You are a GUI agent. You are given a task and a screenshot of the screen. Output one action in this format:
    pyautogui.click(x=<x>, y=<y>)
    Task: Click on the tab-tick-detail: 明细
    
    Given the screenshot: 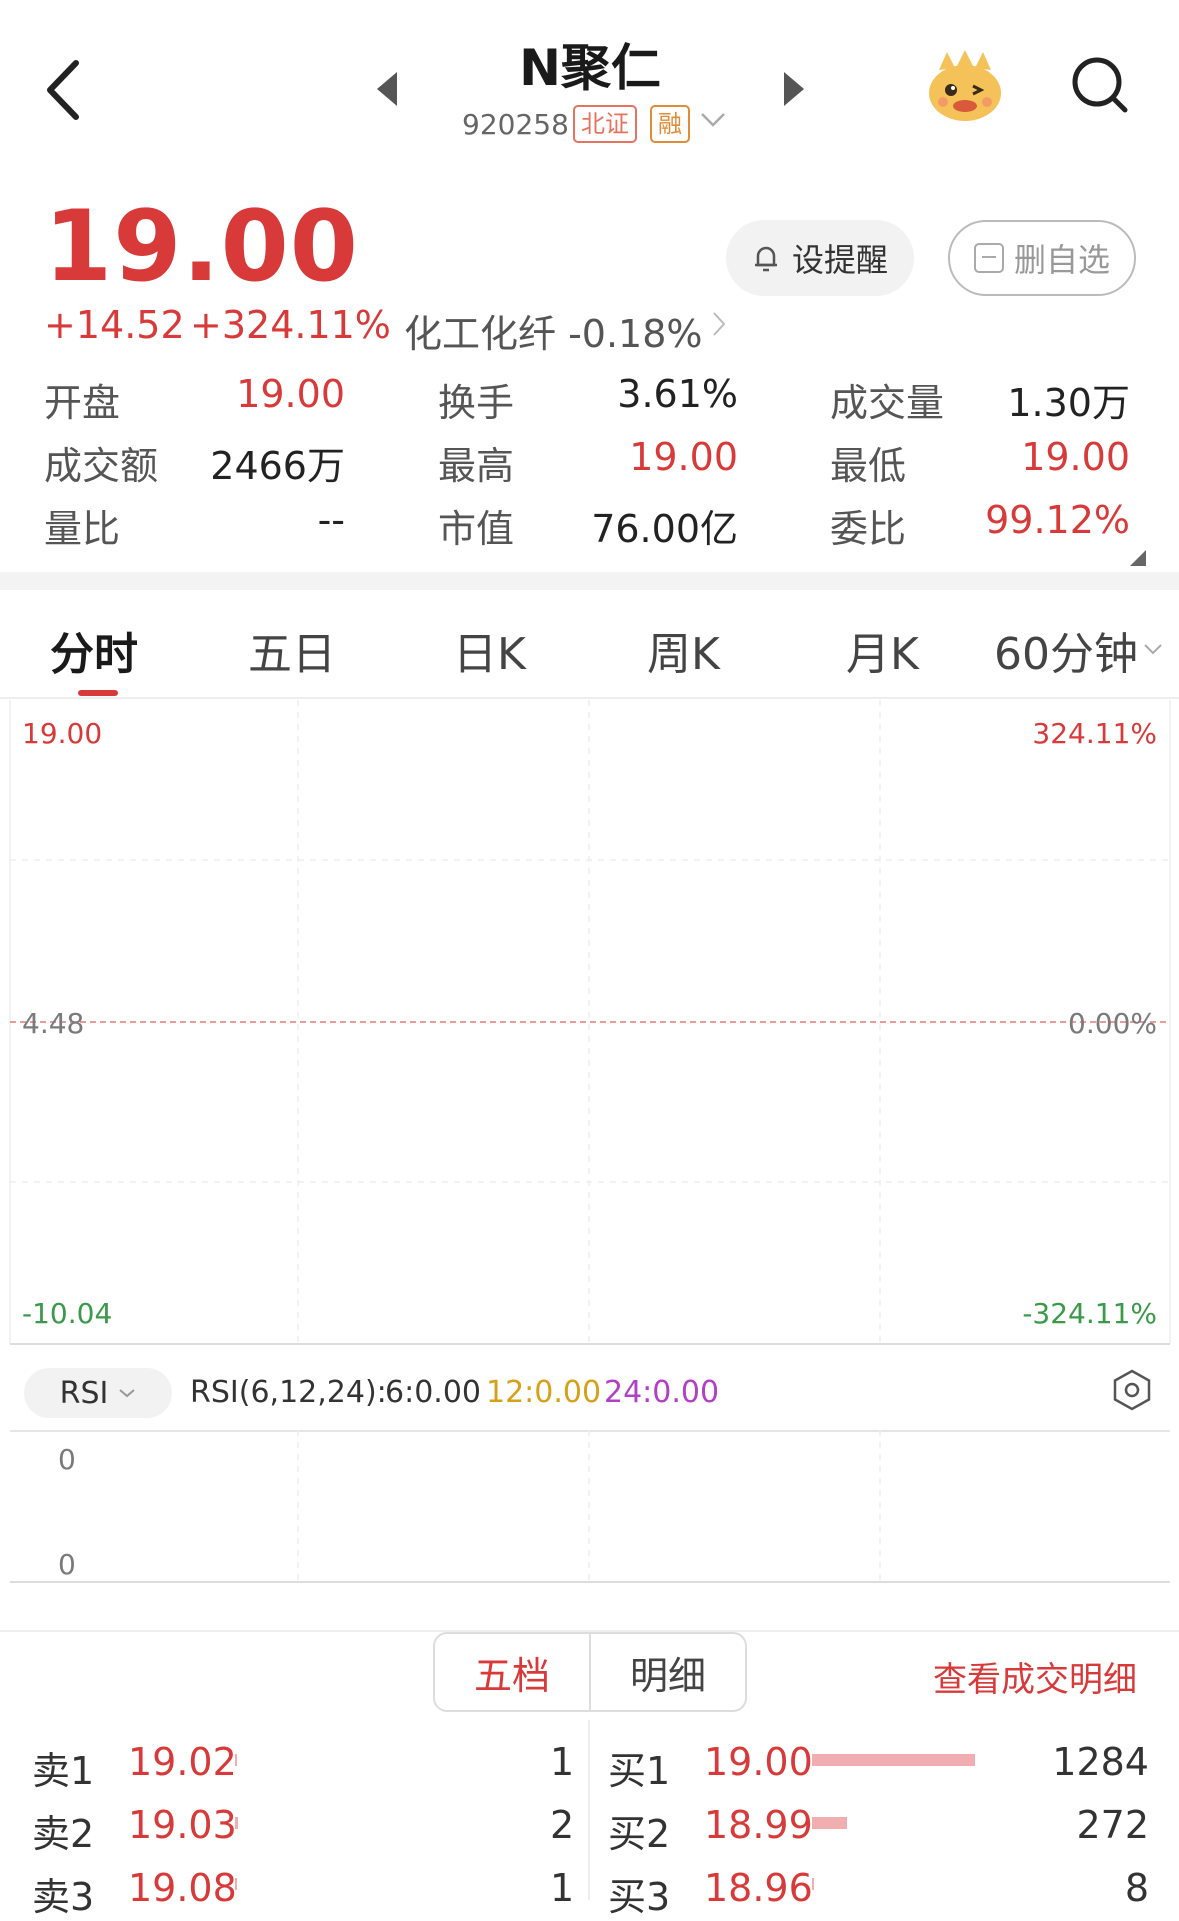 What is the action you would take?
    pyautogui.click(x=668, y=1672)
    